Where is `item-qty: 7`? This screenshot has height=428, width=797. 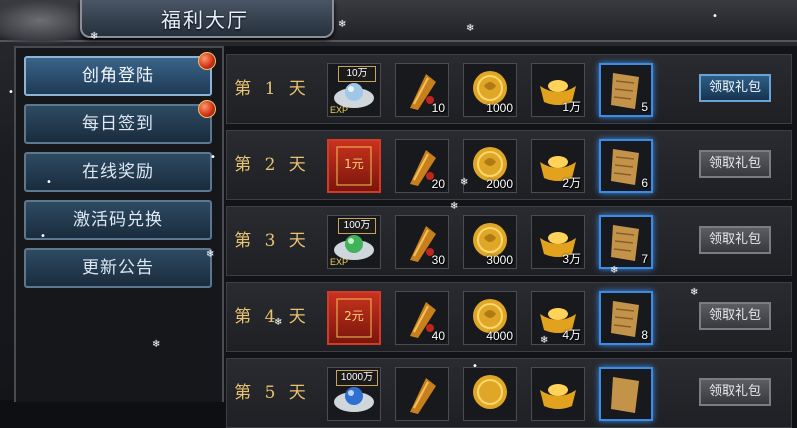
item-qty: 7 is located at coordinates (644, 259).